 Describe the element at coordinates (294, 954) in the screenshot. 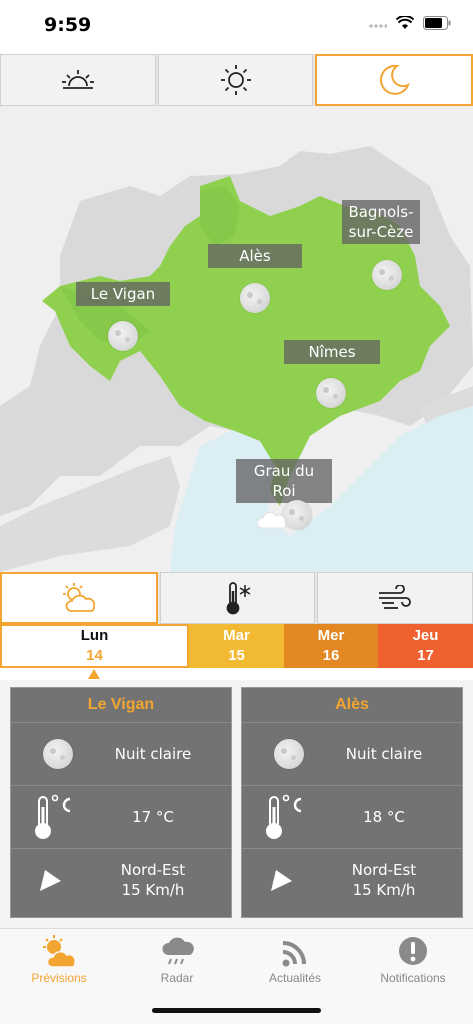

I see `rss-icon` at that location.